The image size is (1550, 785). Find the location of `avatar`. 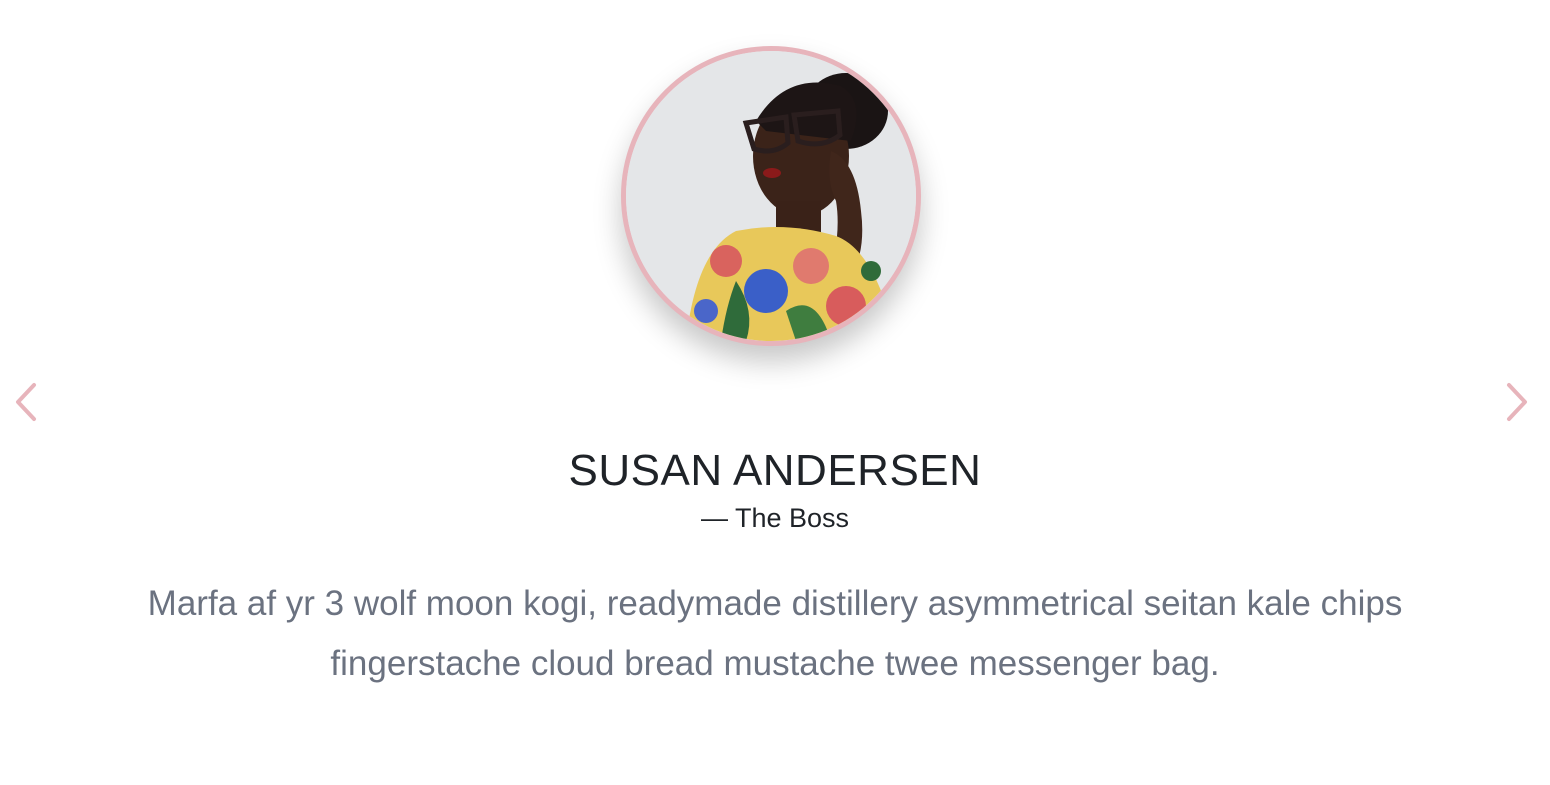

avatar is located at coordinates (771, 196).